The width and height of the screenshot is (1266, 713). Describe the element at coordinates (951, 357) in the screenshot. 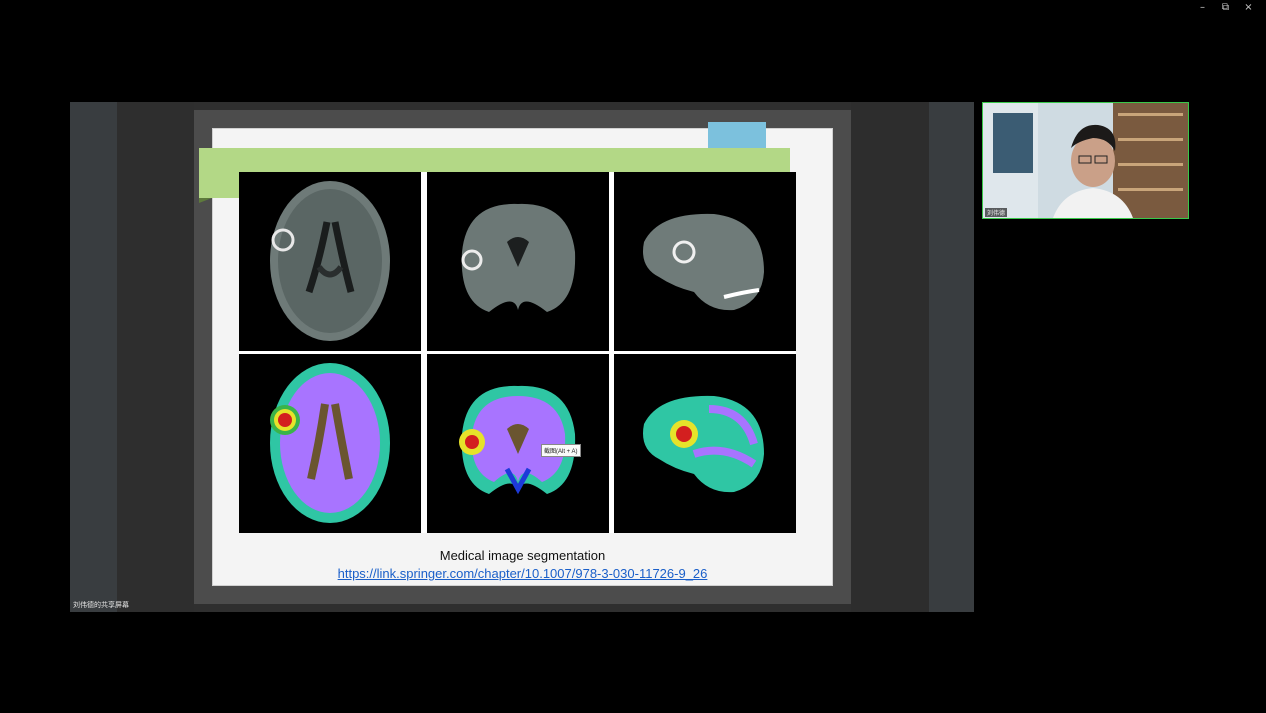

I see `shared-screen-right-border` at that location.